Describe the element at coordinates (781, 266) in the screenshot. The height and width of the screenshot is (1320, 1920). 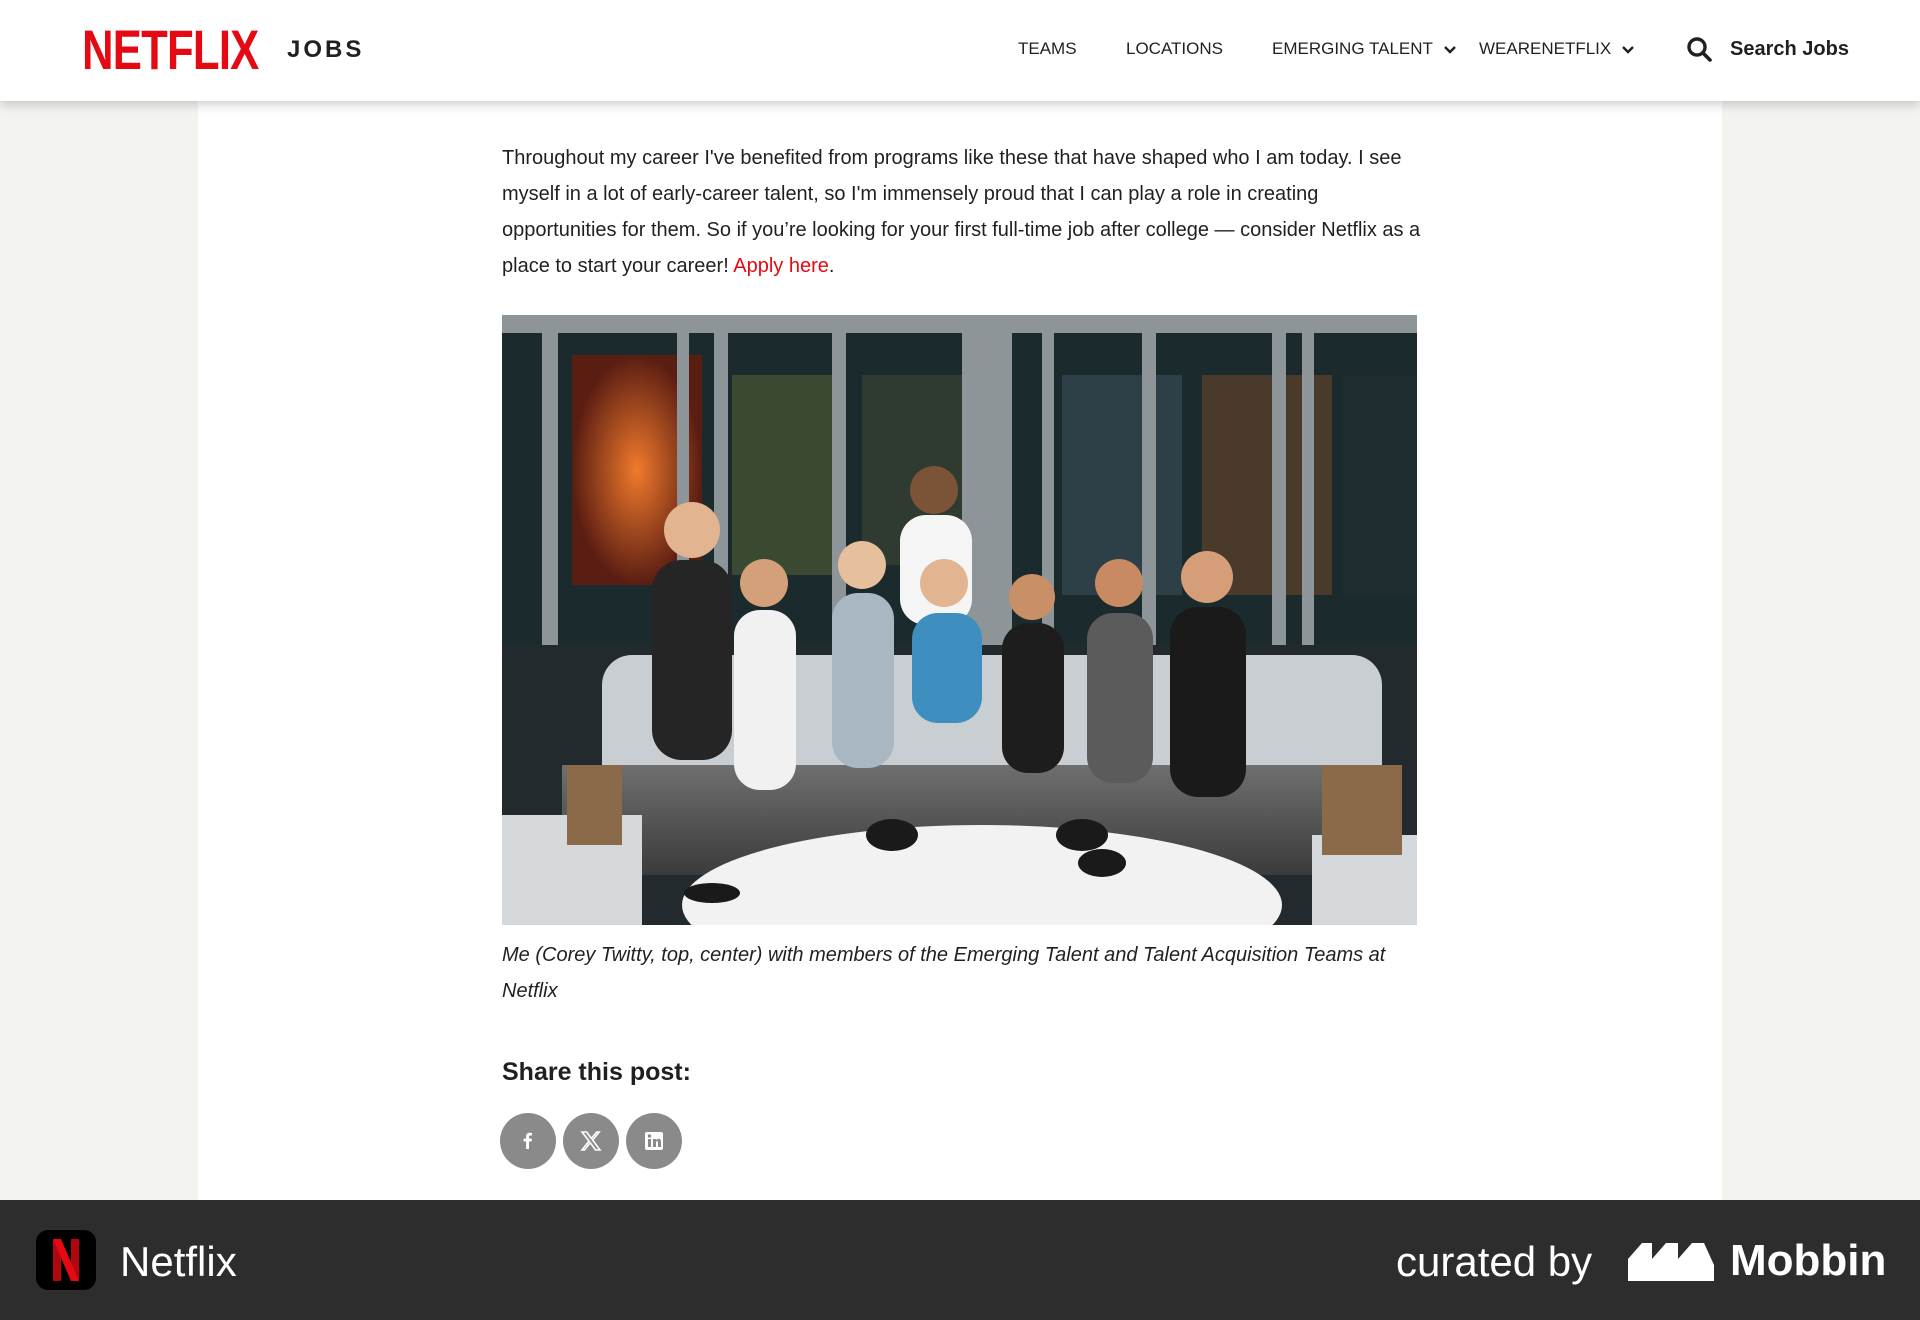
I see `apply-here-link: Apply here` at that location.